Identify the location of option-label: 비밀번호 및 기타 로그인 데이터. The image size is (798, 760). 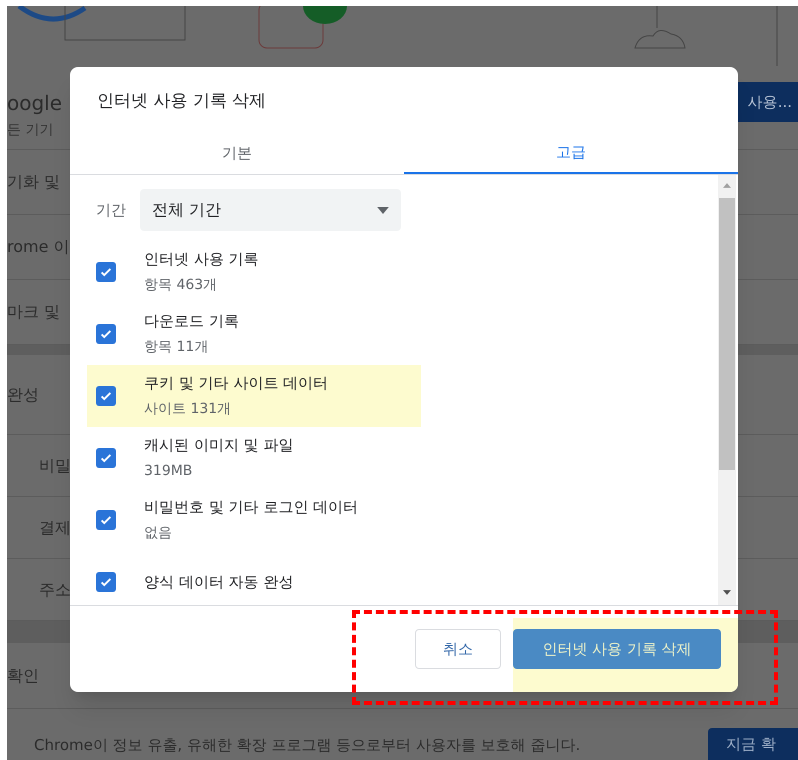
(251, 507).